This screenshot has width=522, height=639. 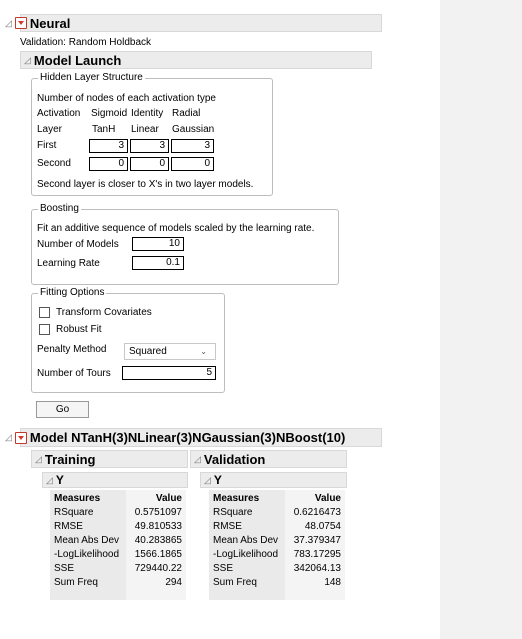 What do you see at coordinates (104, 312) in the screenshot?
I see `transform-covariates-label: Transform Covariates` at bounding box center [104, 312].